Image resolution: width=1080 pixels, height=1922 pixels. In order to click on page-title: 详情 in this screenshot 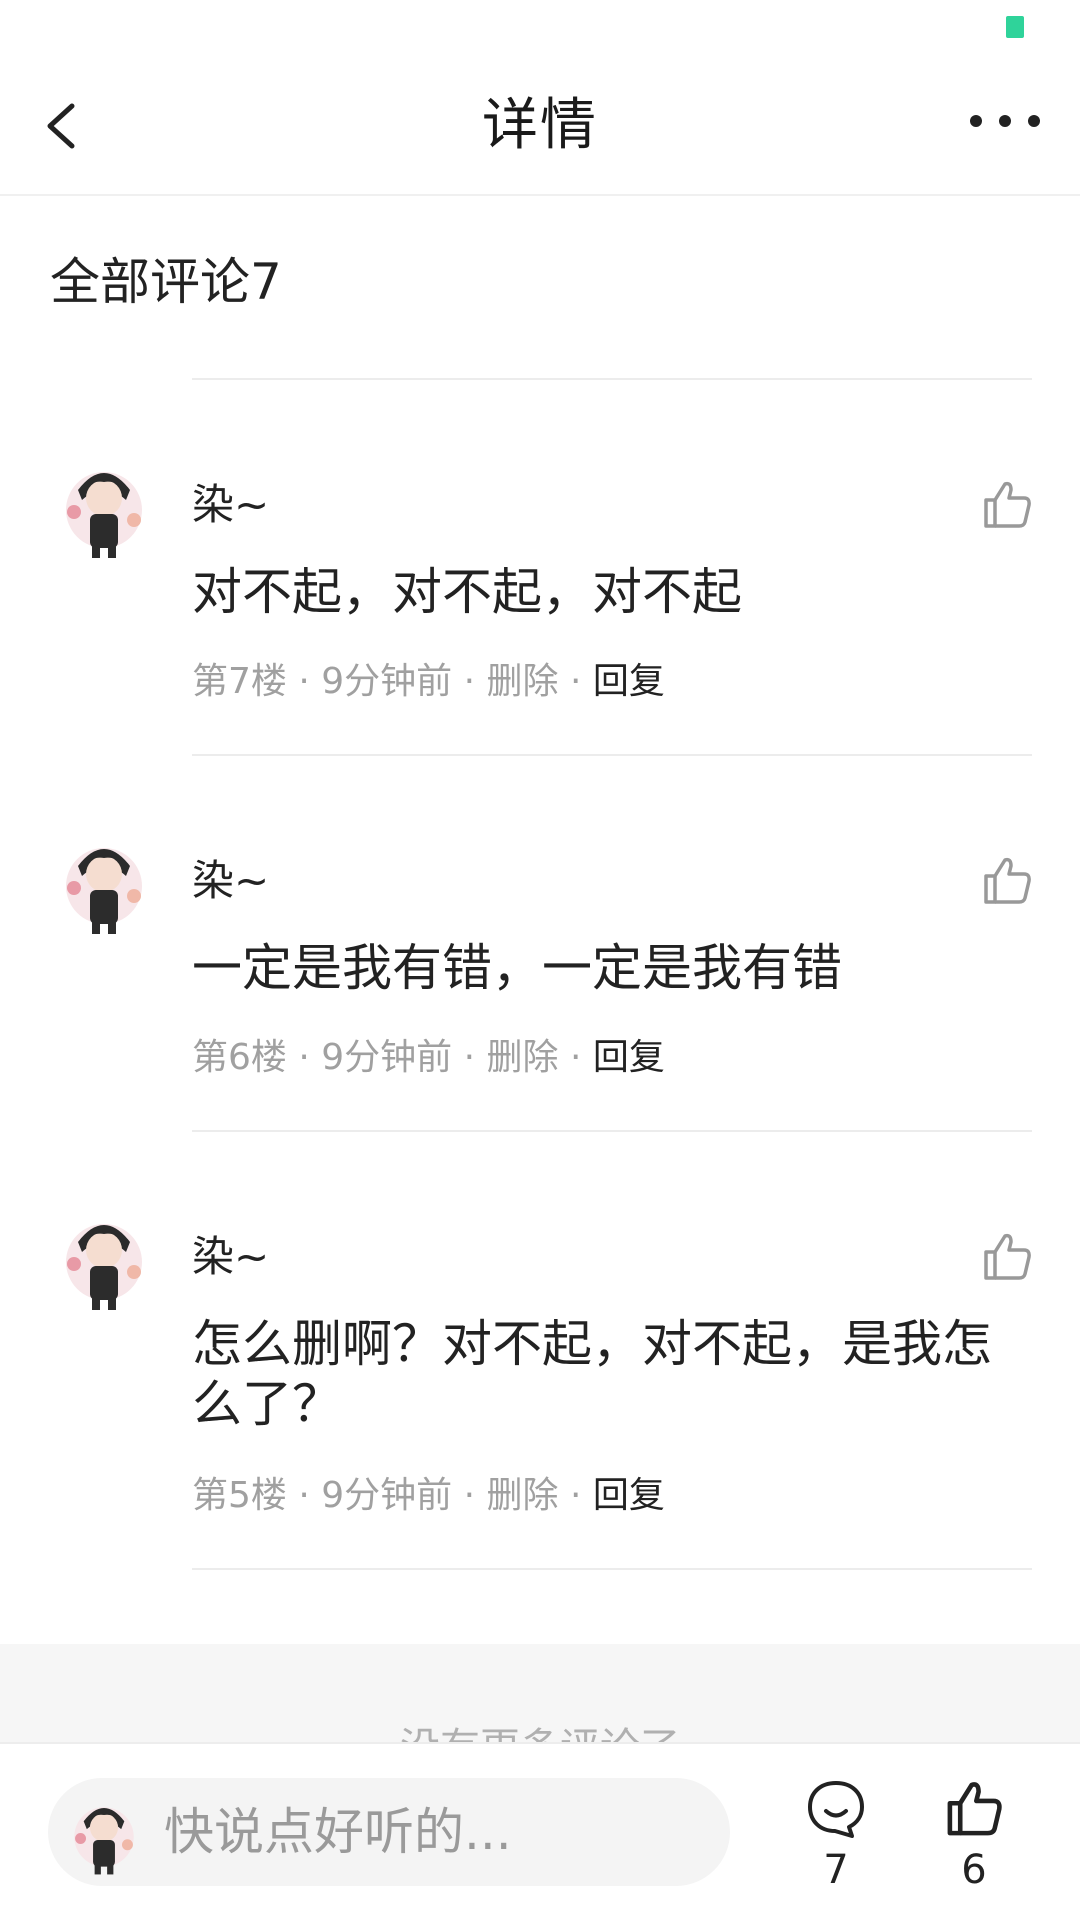, I will do `click(540, 125)`.